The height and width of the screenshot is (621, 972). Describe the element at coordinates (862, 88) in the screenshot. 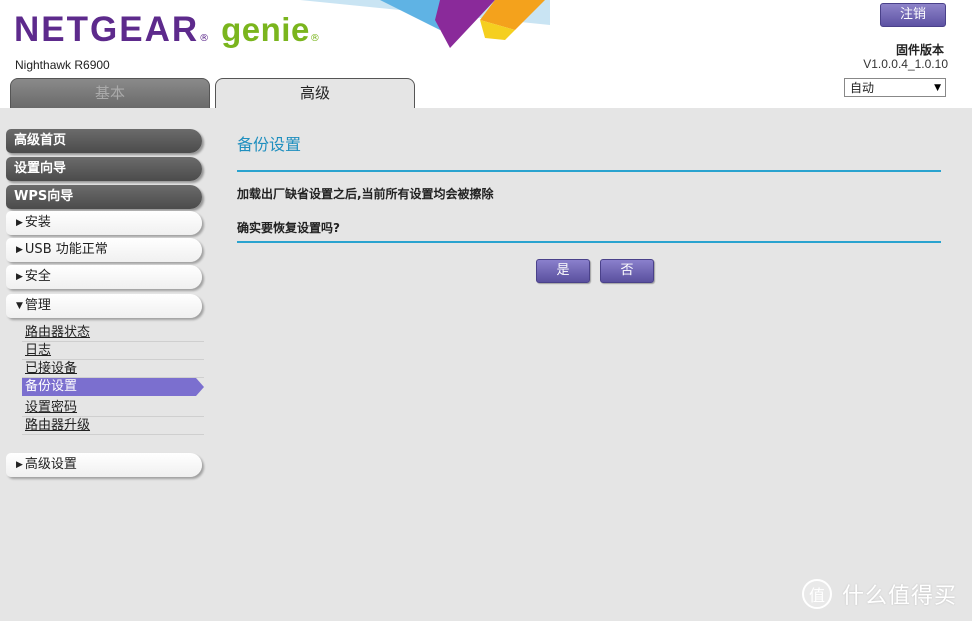

I see `language-selected-value: 自动` at that location.